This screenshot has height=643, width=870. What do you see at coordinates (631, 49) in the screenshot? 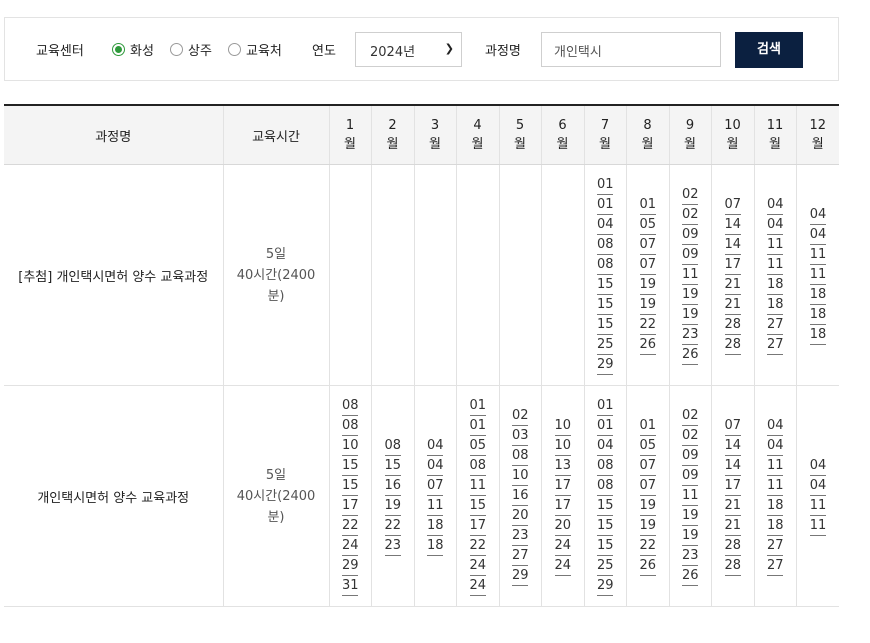
I see `course-name-input: 개인택시` at bounding box center [631, 49].